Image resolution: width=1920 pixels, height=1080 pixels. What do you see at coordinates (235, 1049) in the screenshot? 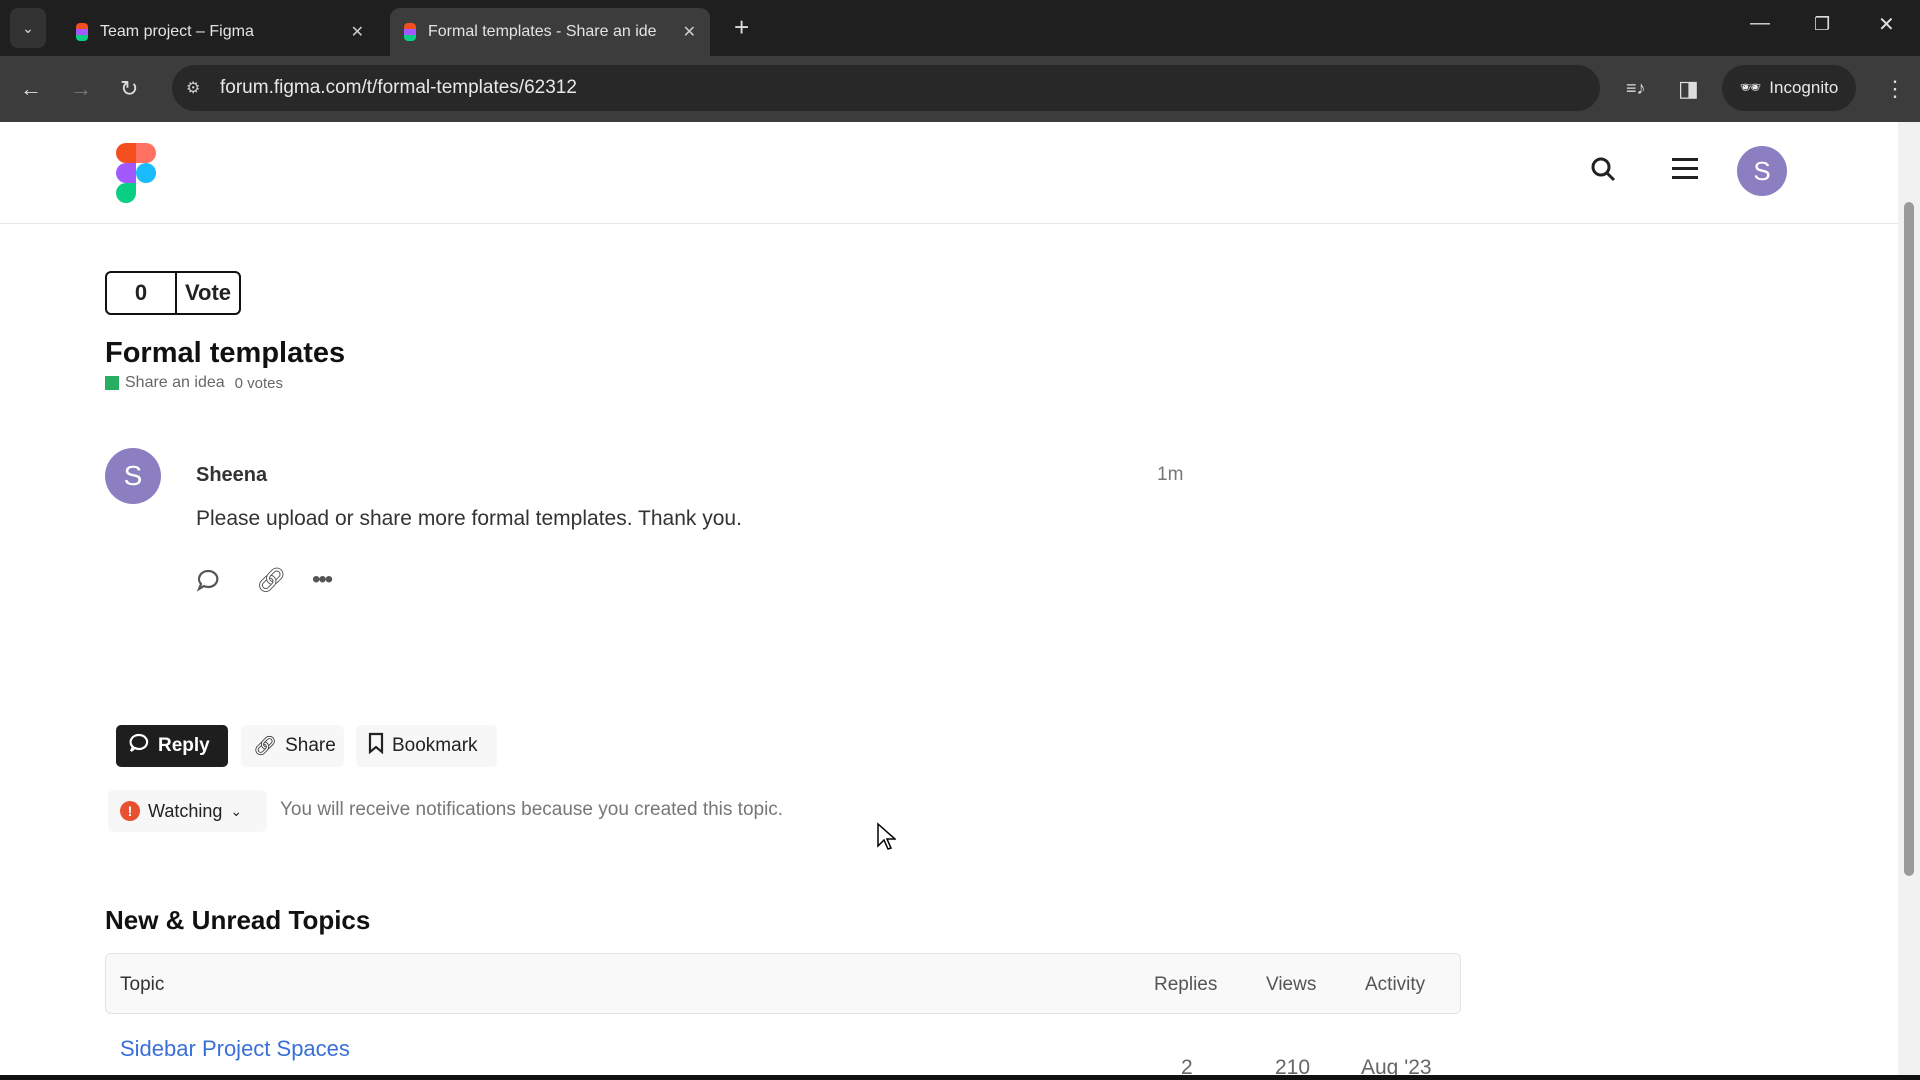
I see `topic-link: Sidebar Project Spaces` at bounding box center [235, 1049].